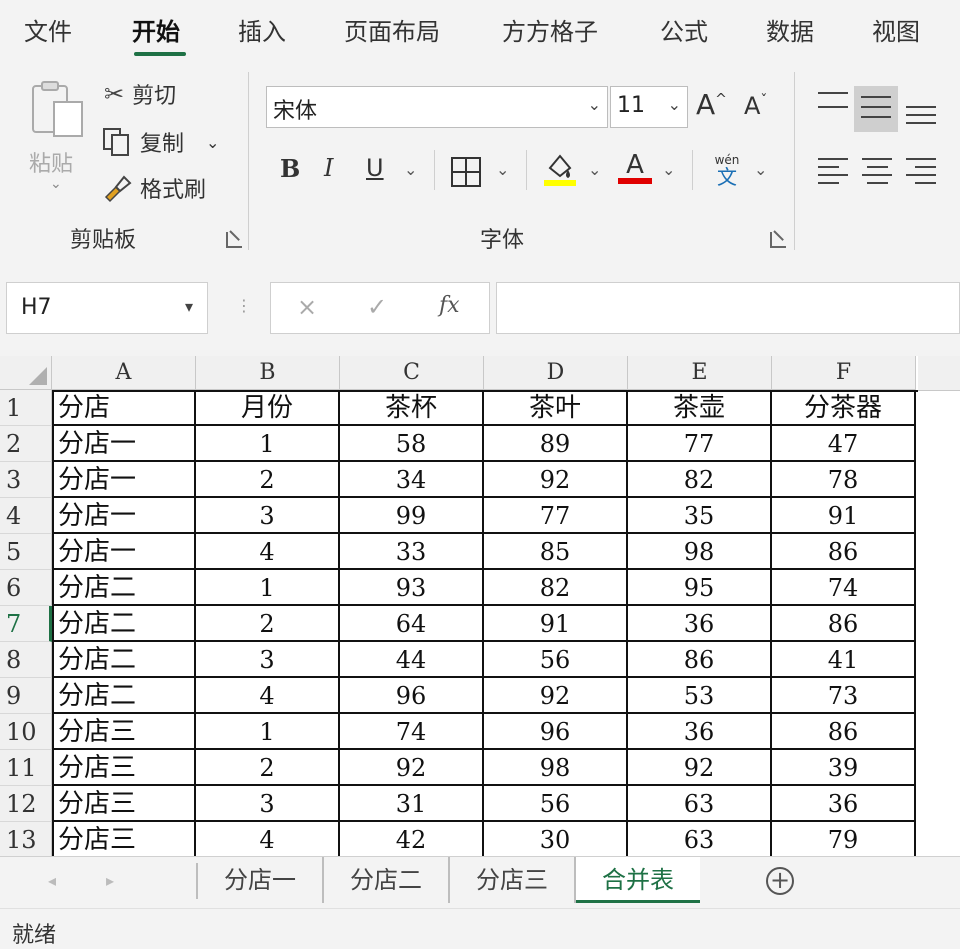 Image resolution: width=960 pixels, height=949 pixels. Describe the element at coordinates (26, 552) in the screenshot. I see `row-header-5: 5` at that location.